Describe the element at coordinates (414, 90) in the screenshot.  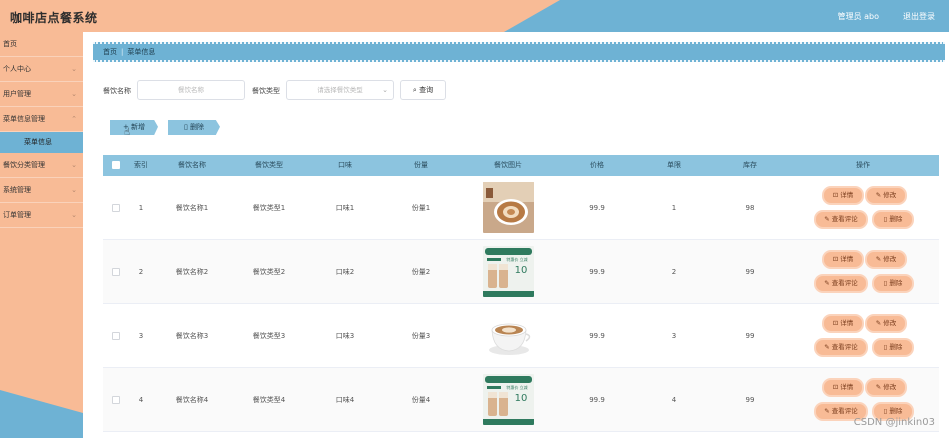
I see `search-icon: ⌕` at that location.